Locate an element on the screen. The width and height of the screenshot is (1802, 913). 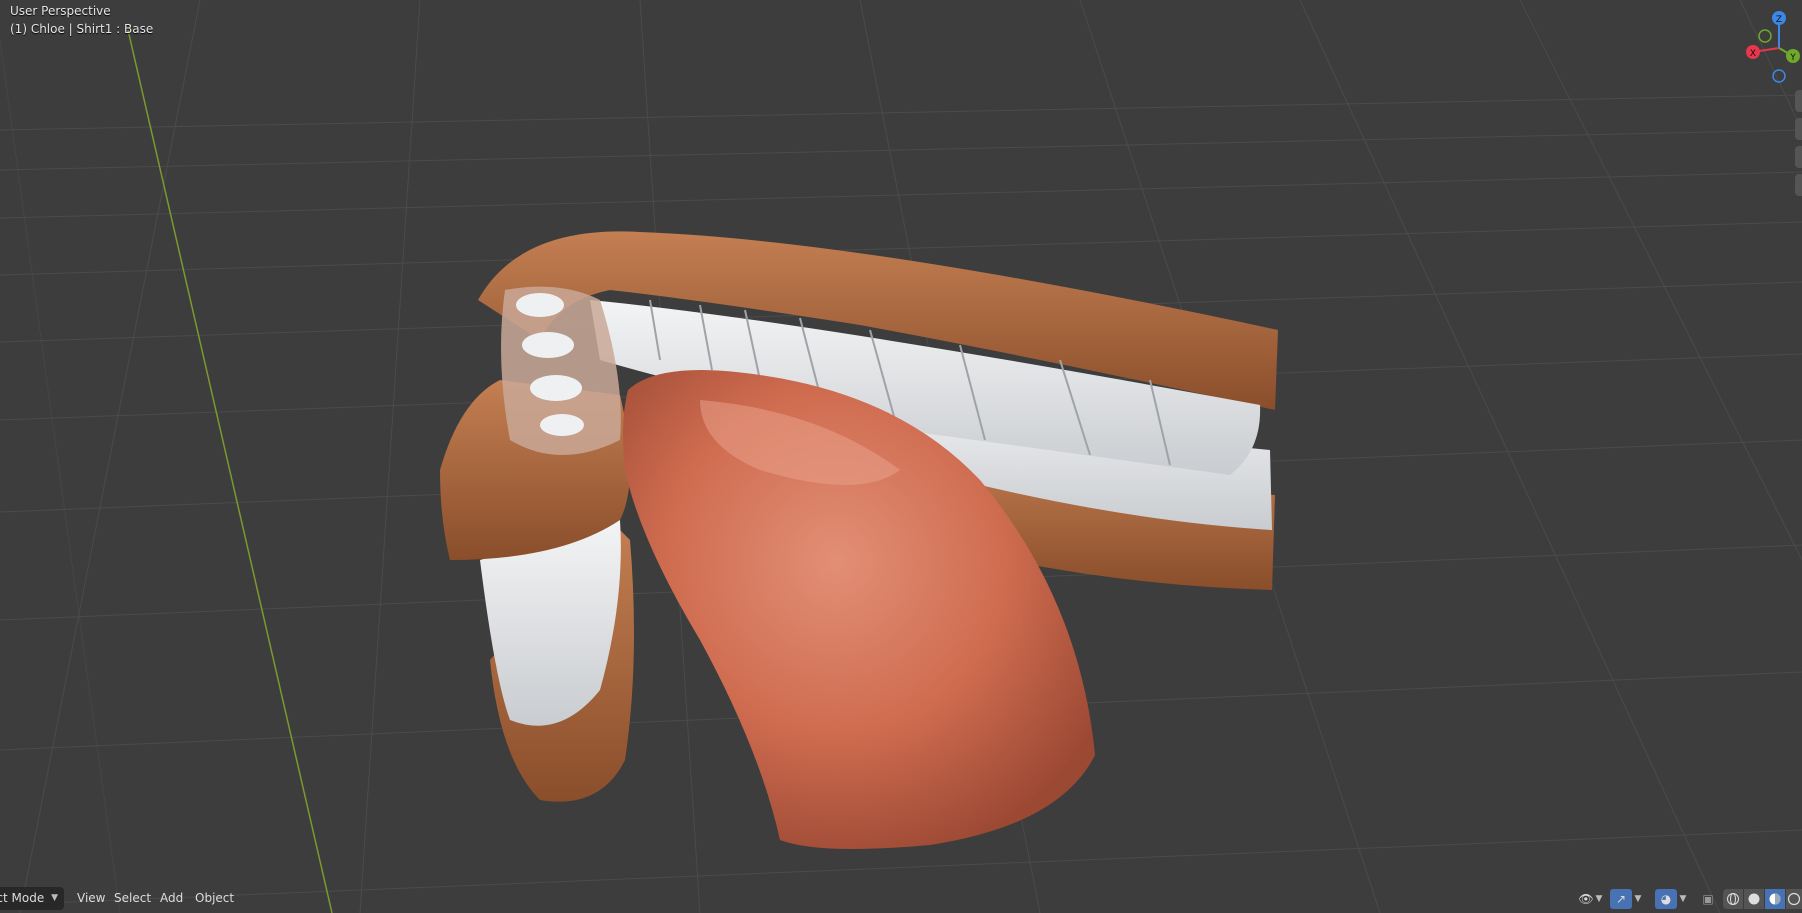
z-axis-label: Z is located at coordinates (1779, 20).